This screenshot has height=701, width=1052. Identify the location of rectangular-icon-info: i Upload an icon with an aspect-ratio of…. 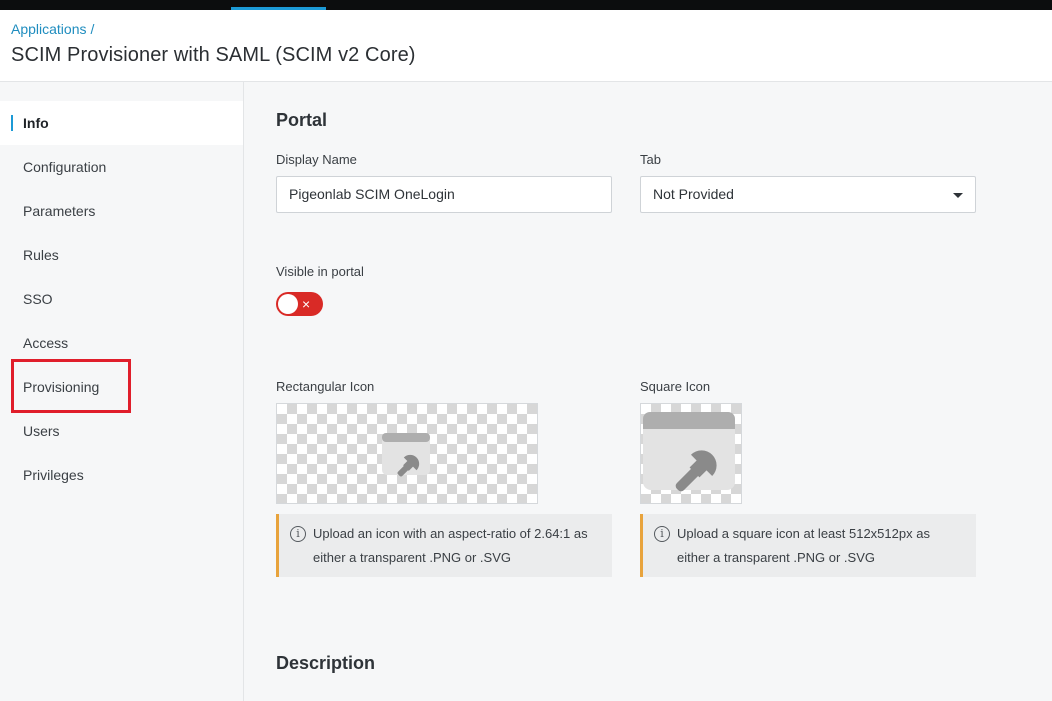
(444, 545).